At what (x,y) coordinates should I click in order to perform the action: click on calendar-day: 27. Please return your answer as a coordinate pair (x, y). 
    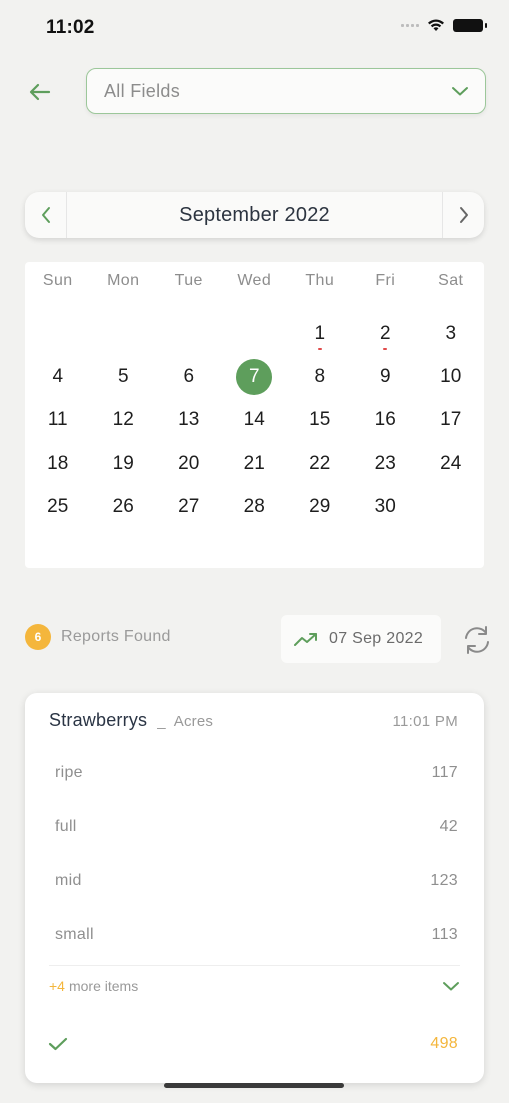
    Looking at the image, I should click on (189, 507).